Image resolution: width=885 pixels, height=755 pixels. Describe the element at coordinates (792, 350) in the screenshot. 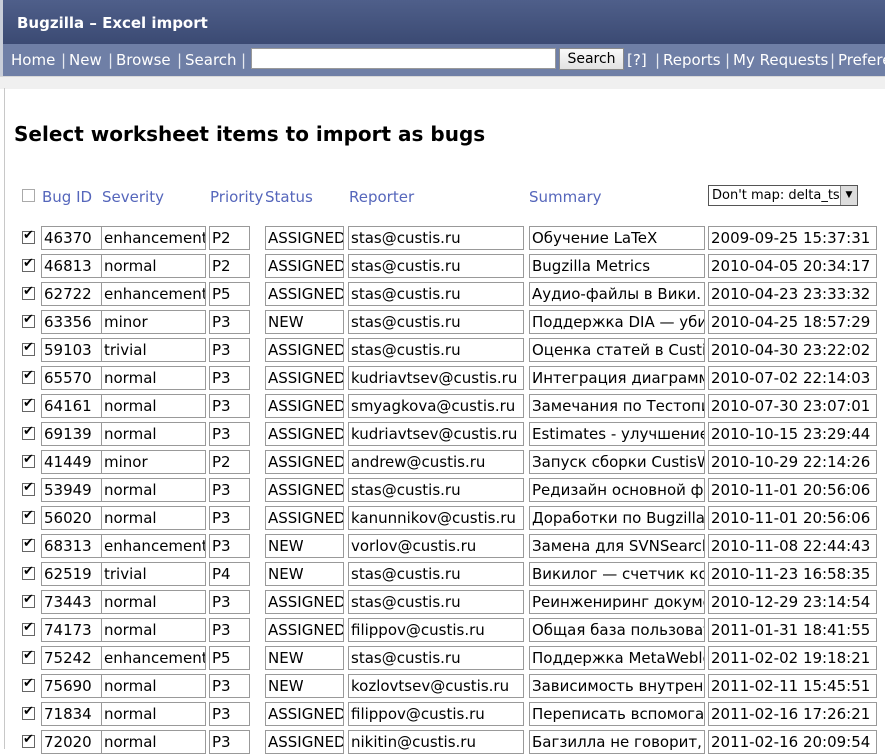

I see `timestamp-field: 2010-04-30 23:22:02` at that location.